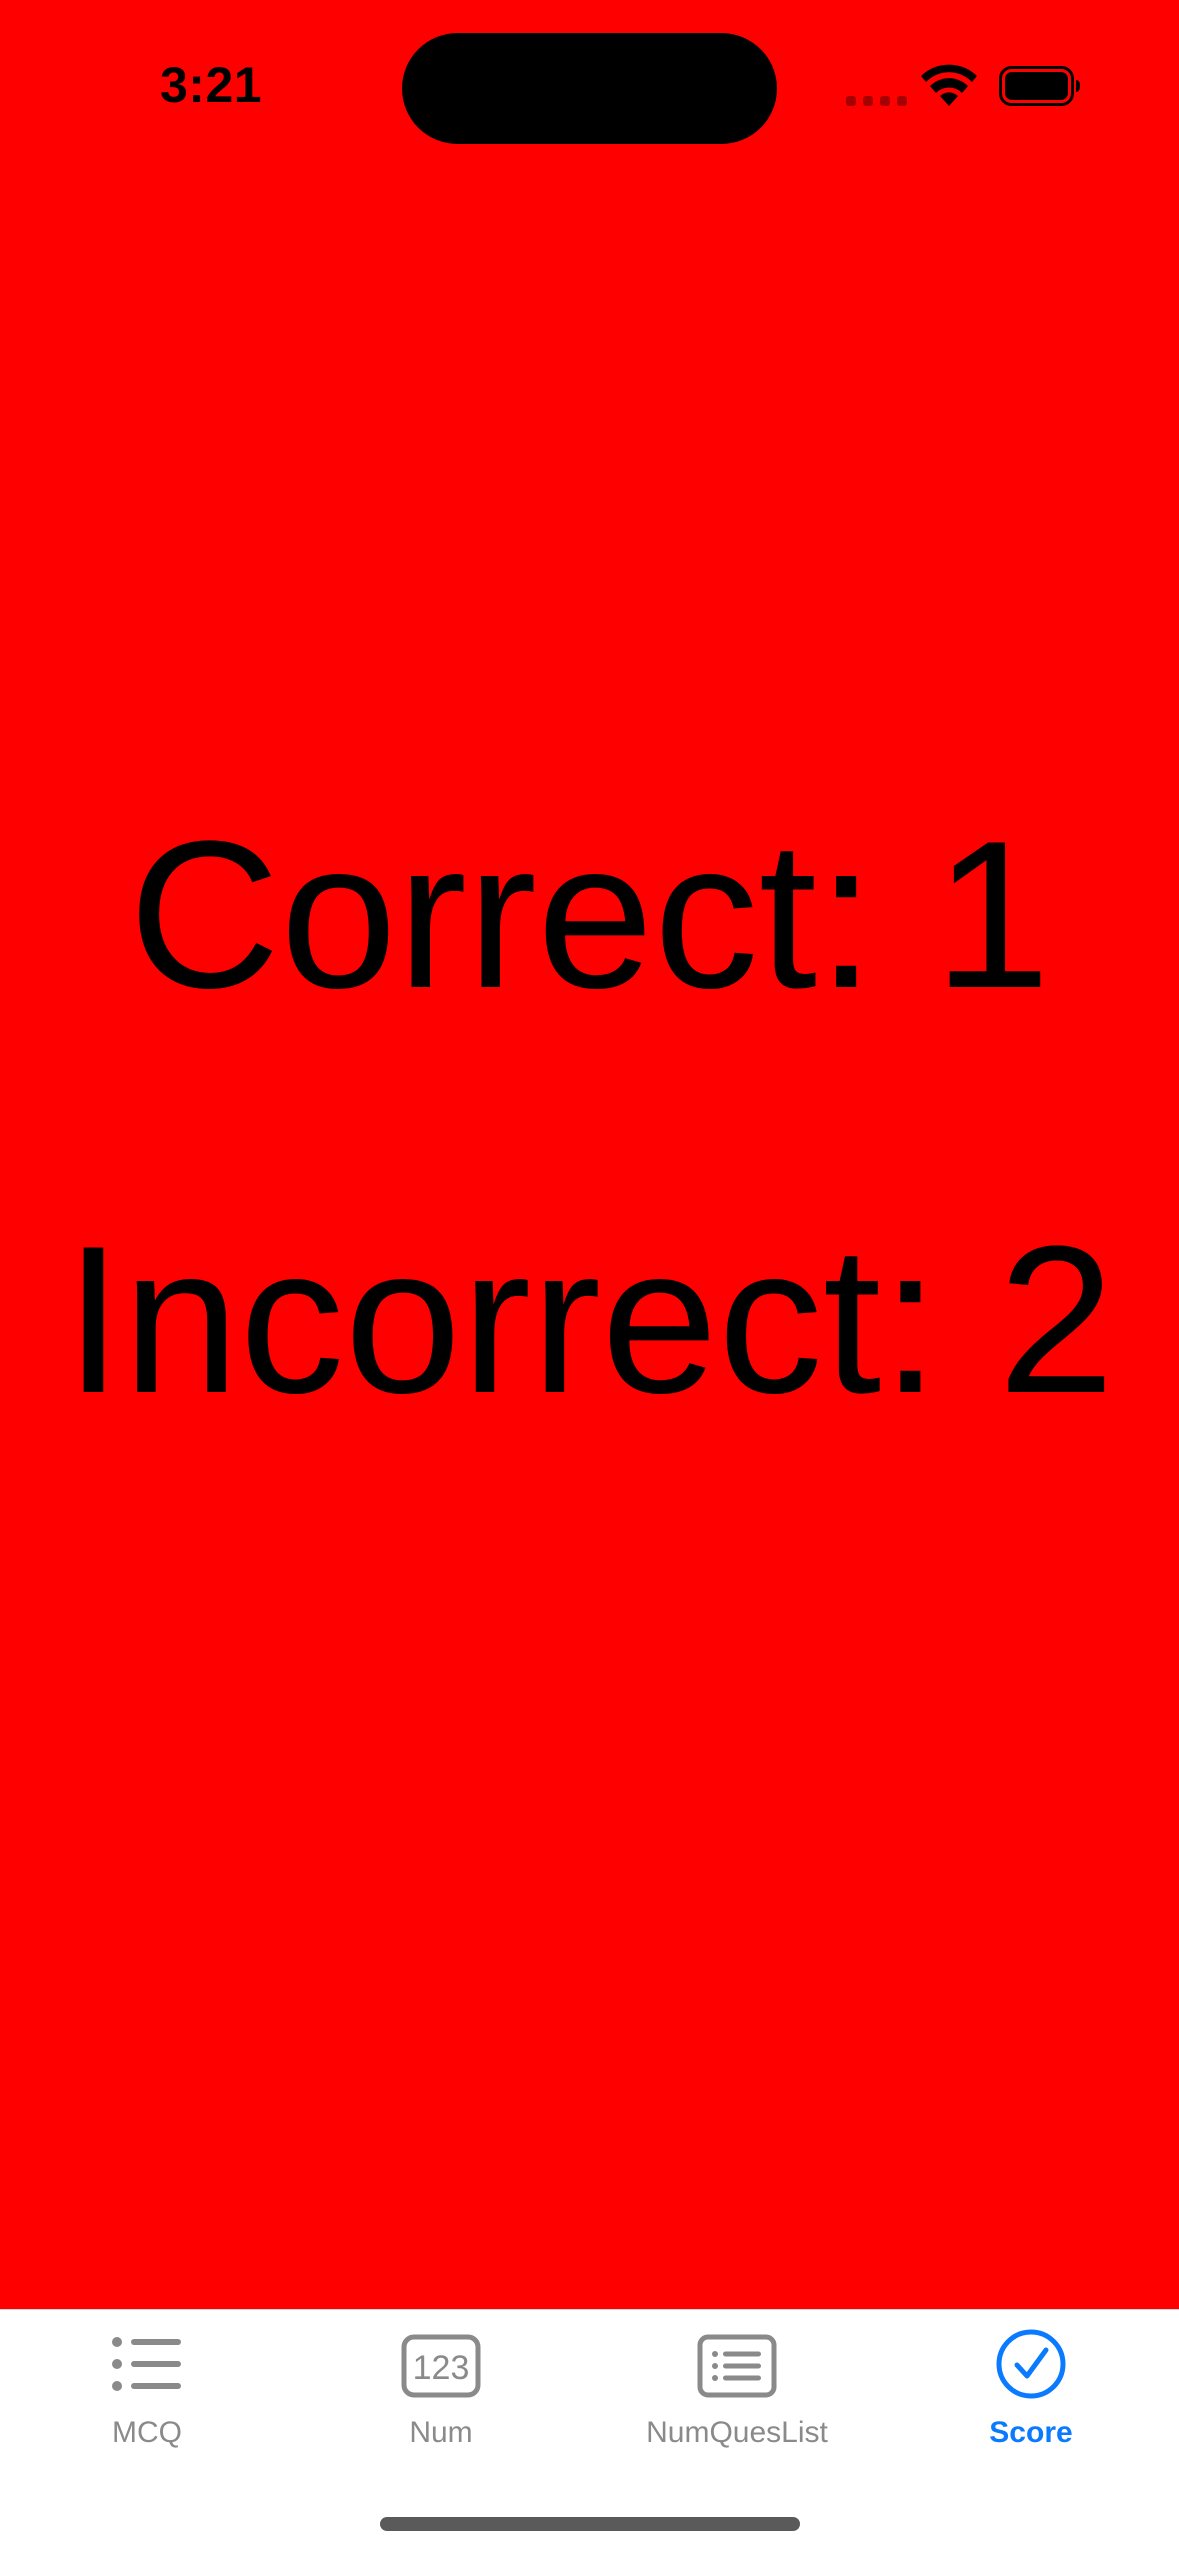 This screenshot has height=2556, width=1179. Describe the element at coordinates (876, 101) in the screenshot. I see `cellular-signal-icon` at that location.